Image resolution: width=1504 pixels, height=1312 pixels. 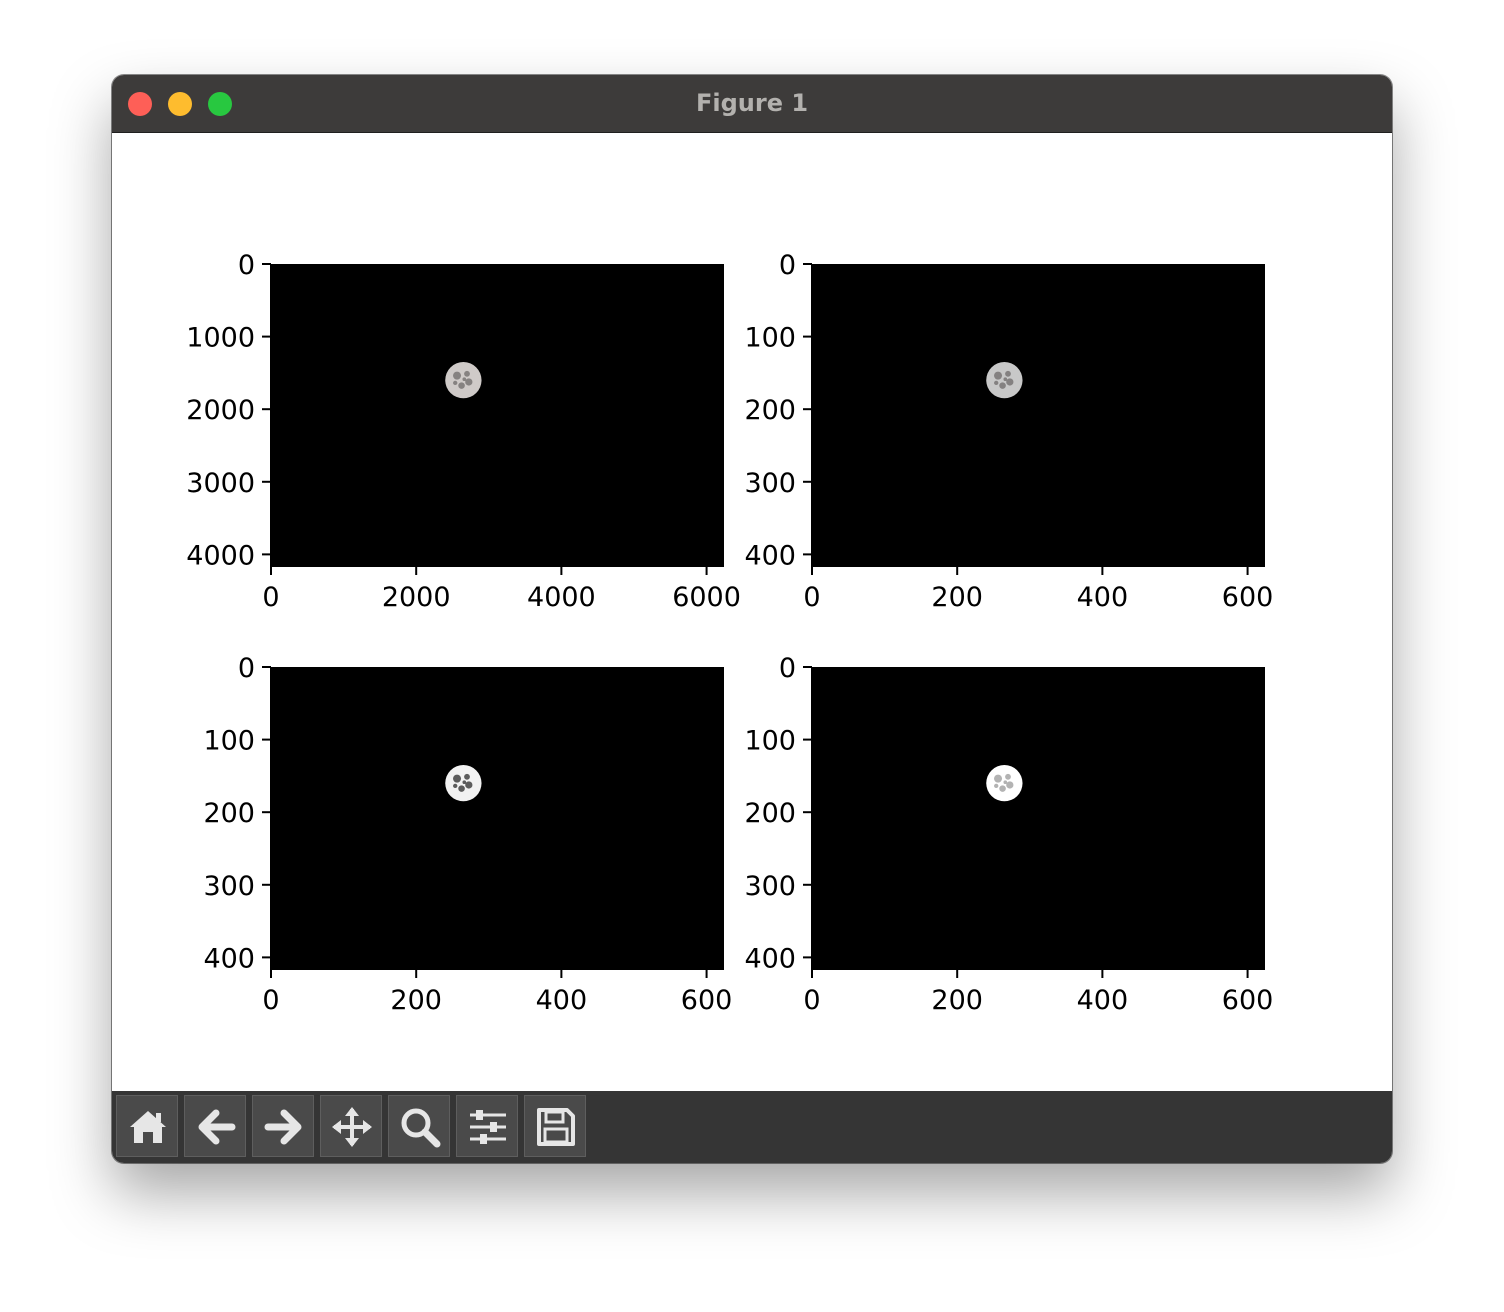 I want to click on home-icon, so click(x=148, y=1127).